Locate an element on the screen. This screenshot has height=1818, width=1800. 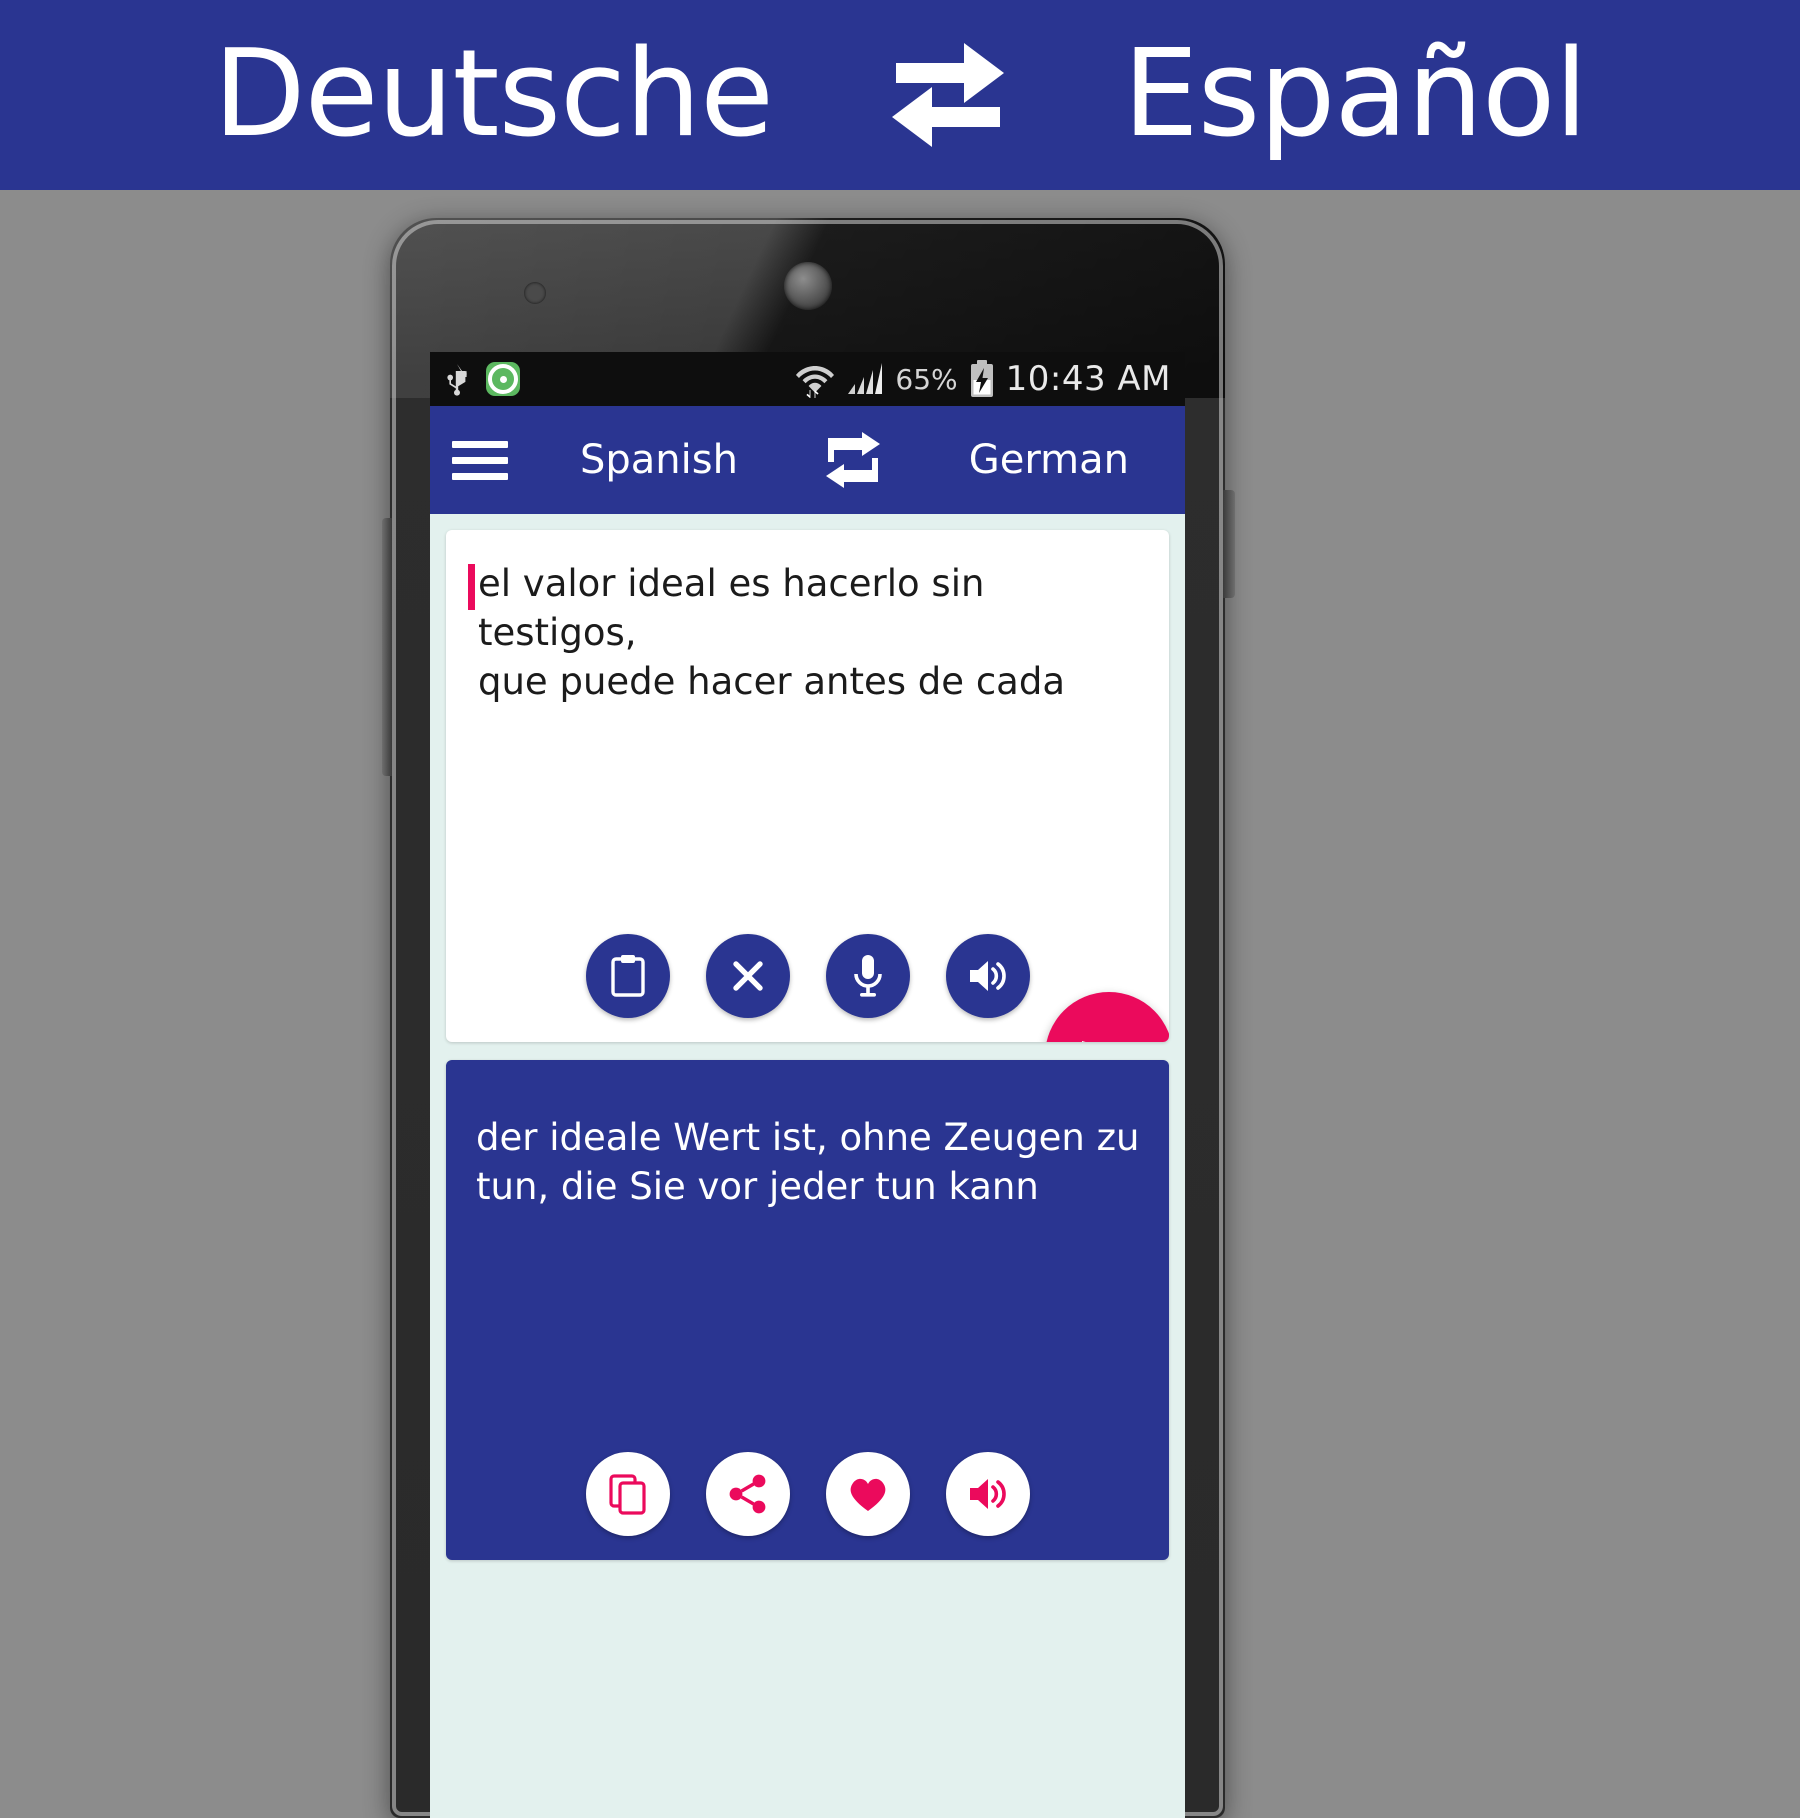
front-camera is located at coordinates (535, 293).